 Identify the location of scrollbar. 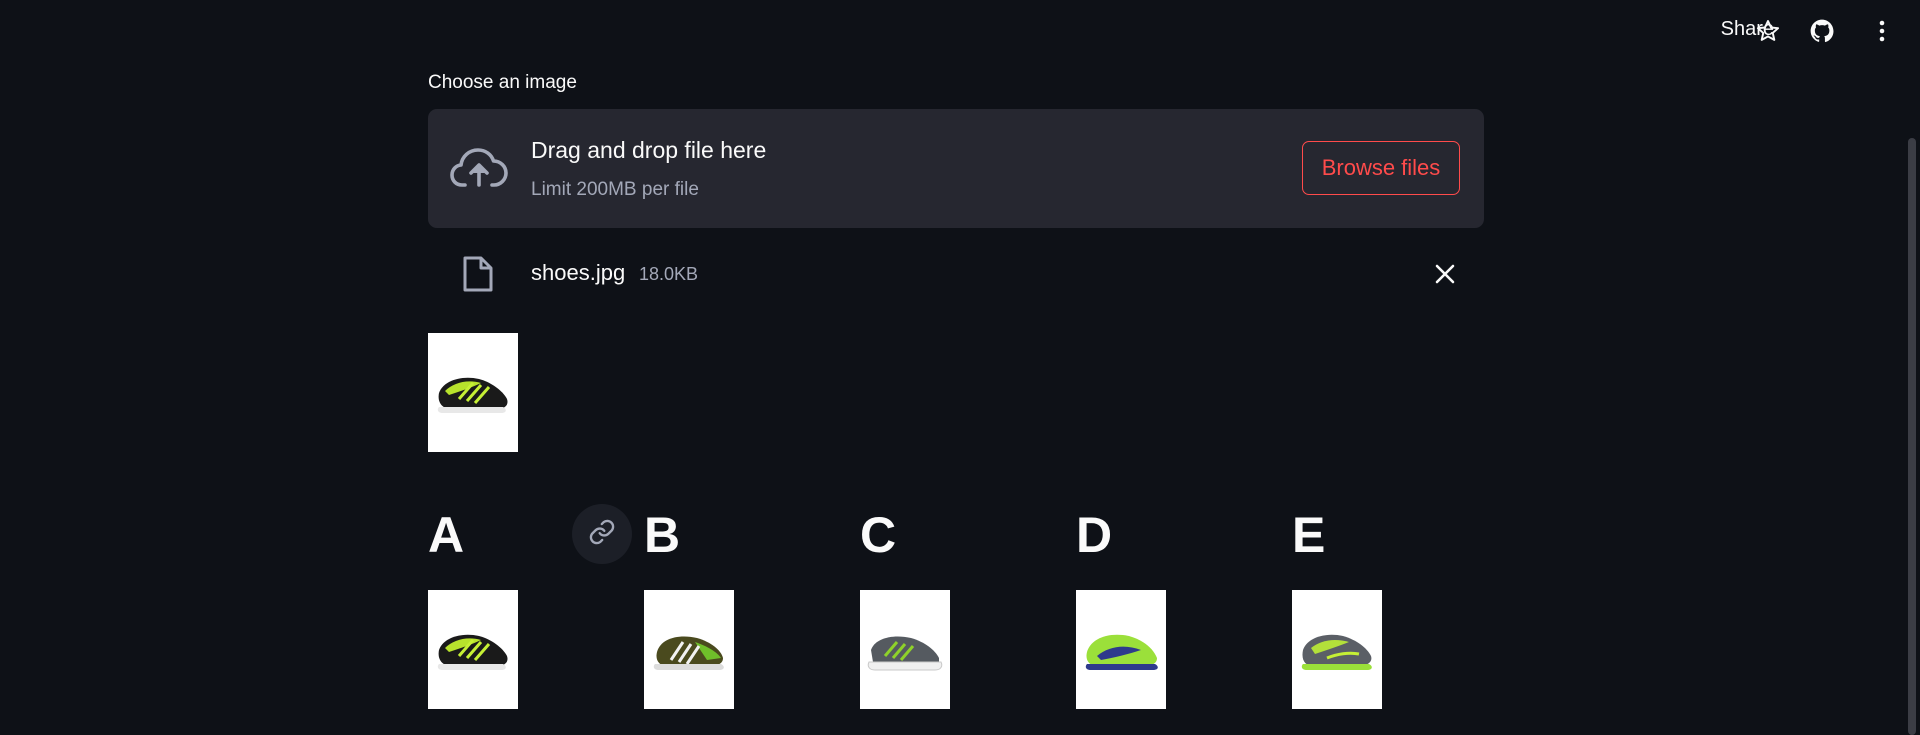
(1912, 436).